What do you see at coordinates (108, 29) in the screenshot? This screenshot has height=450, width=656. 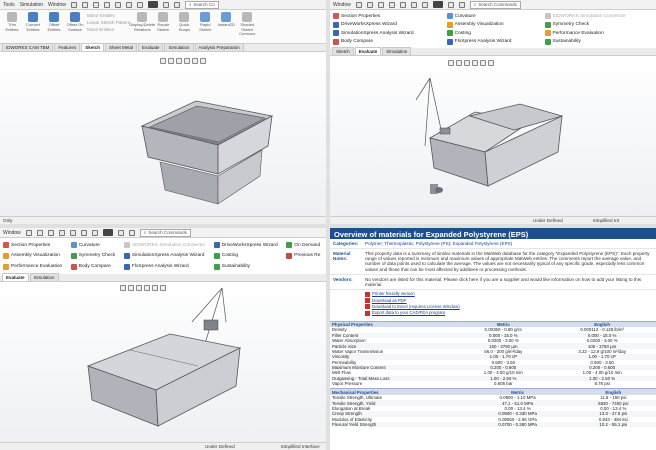 I see `move-entities-button: Move Entities` at bounding box center [108, 29].